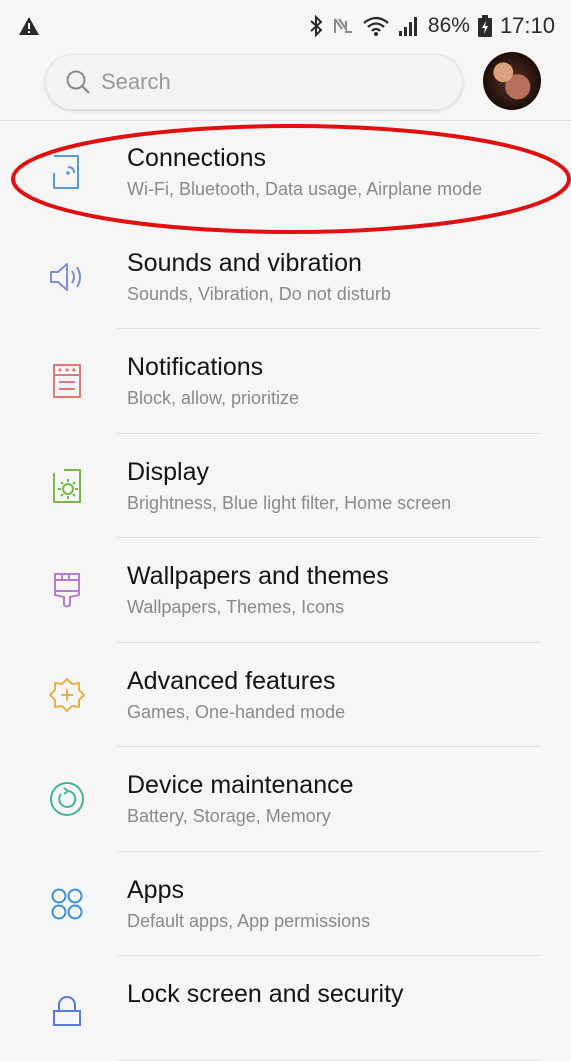 The image size is (571, 1061). What do you see at coordinates (65, 276) in the screenshot?
I see `sound-icon` at bounding box center [65, 276].